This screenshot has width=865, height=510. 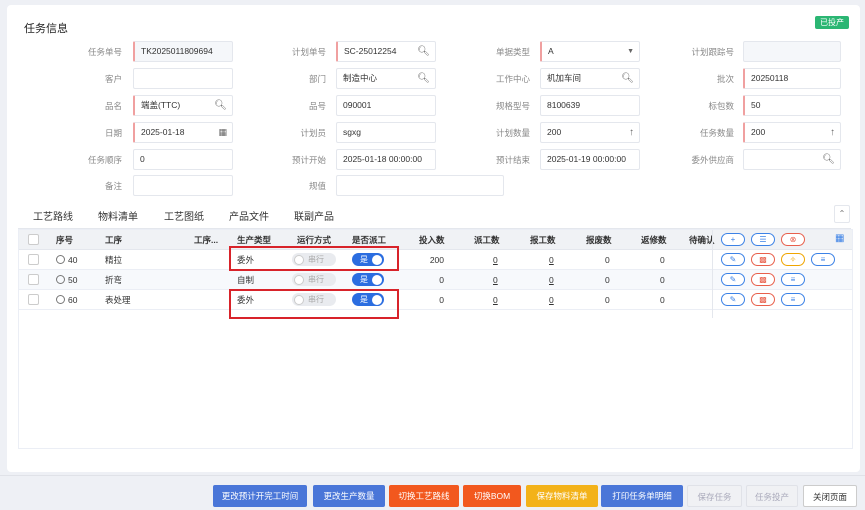 I want to click on work-center-field: 机加车间 🔍︎, so click(x=590, y=78).